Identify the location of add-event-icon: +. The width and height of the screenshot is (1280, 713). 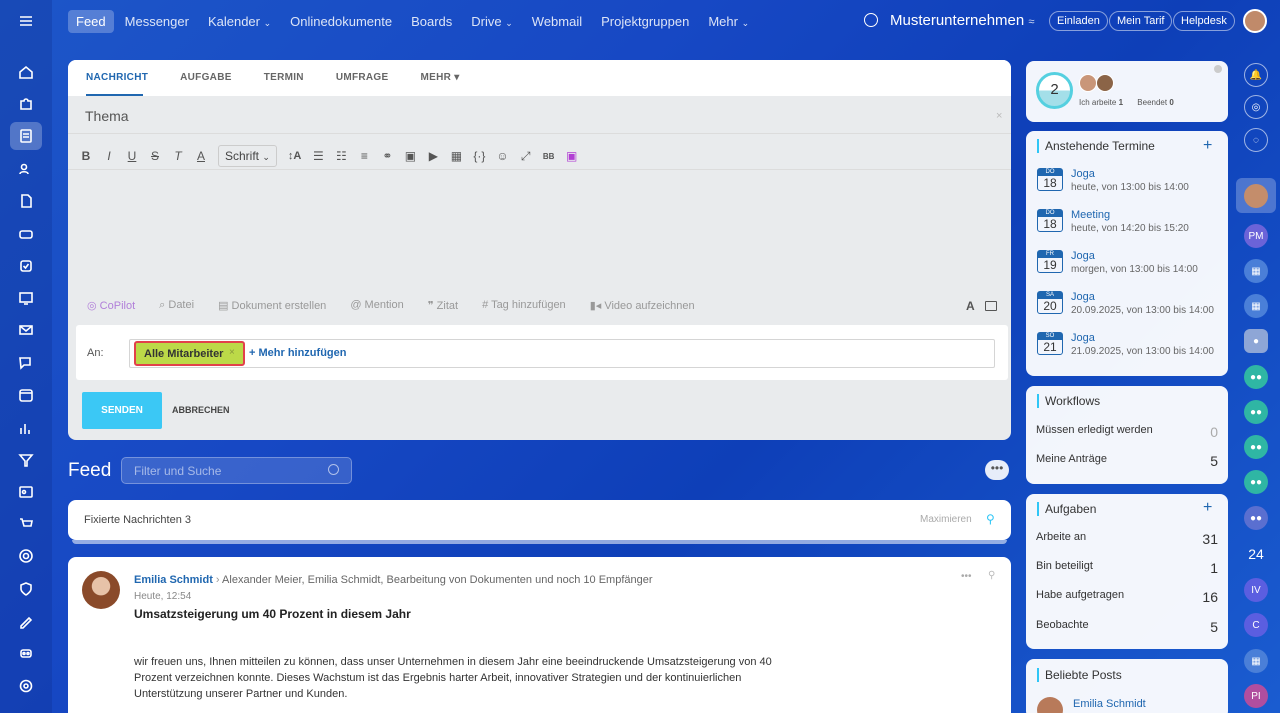
(1207, 146).